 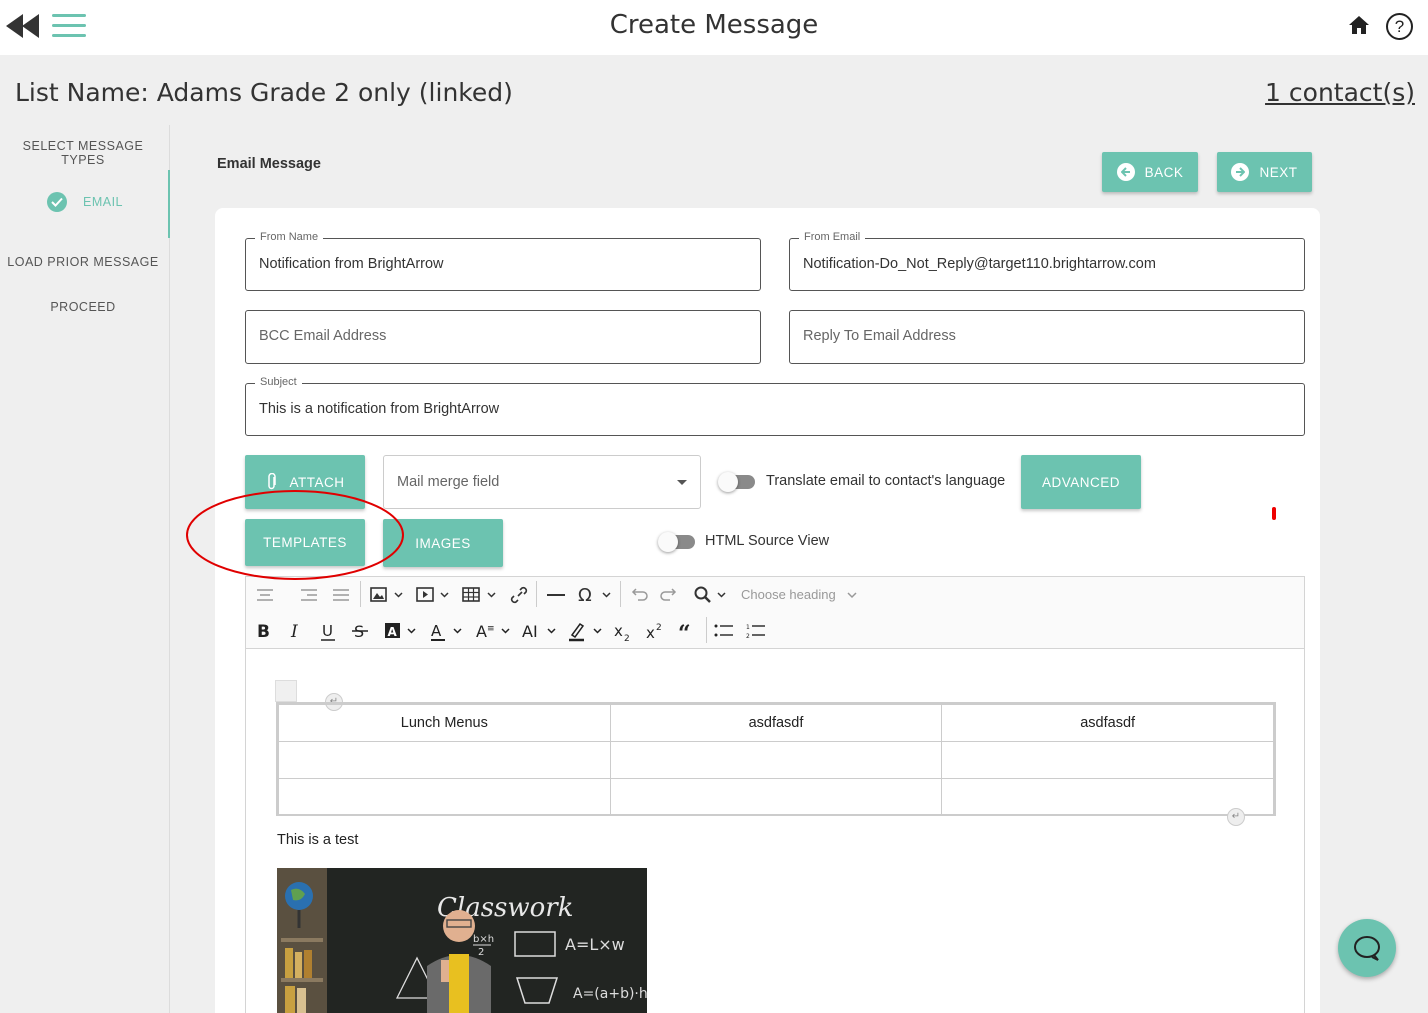 I want to click on sidebar-active-indicator, so click(x=169, y=204).